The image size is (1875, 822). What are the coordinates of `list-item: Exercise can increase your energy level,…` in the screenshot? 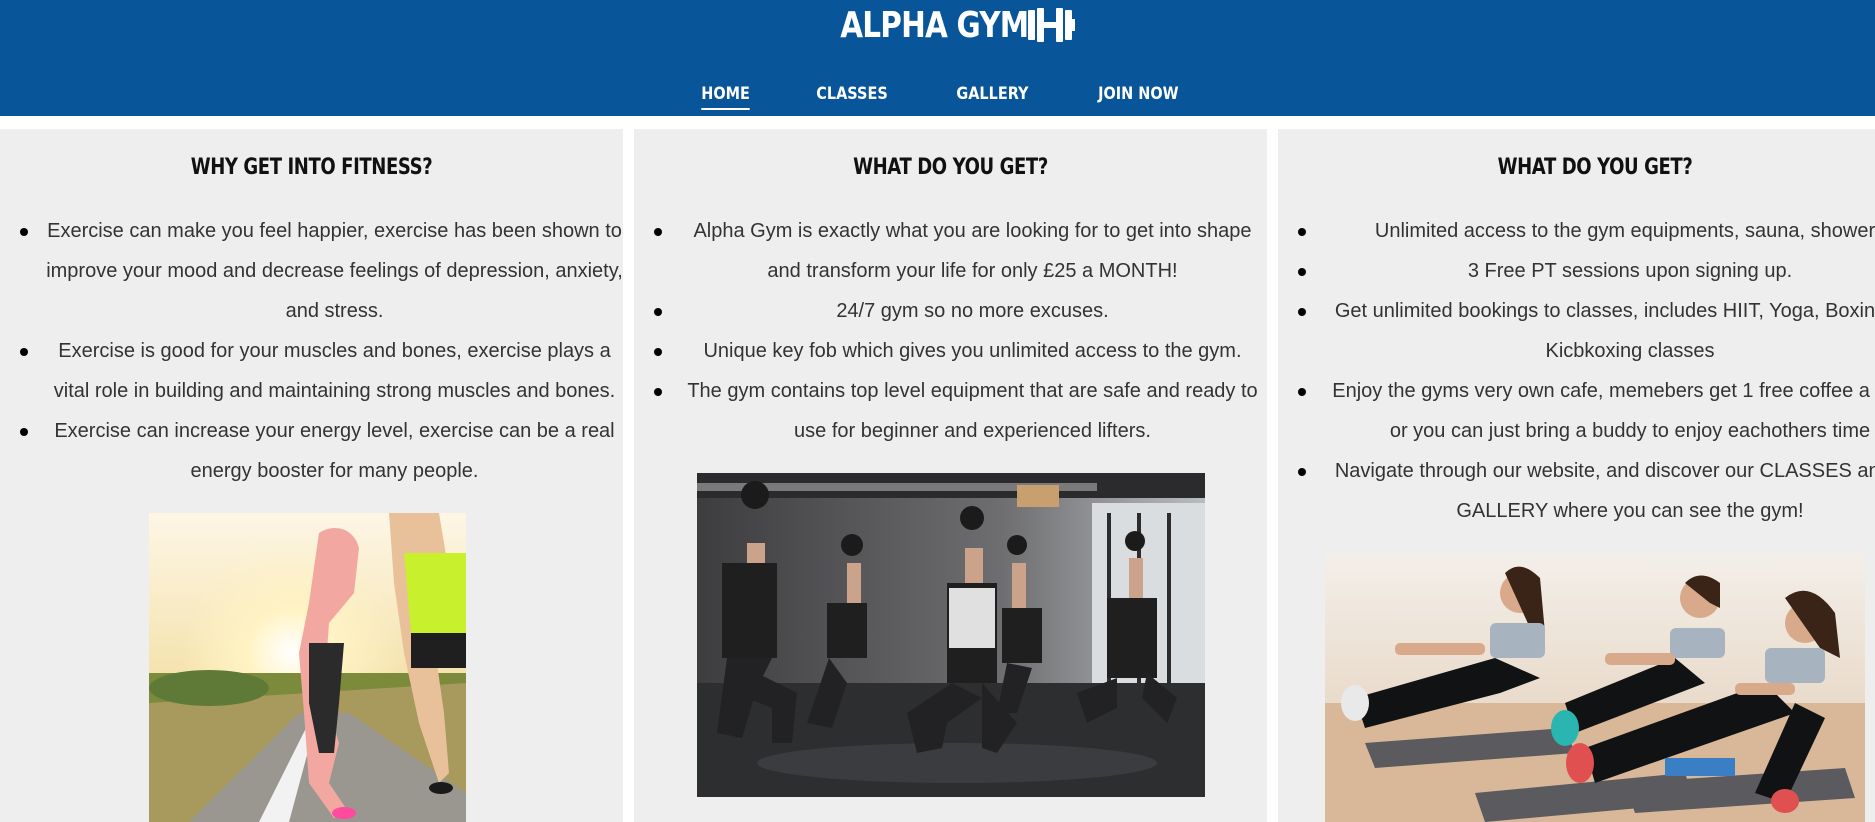 It's located at (320, 451).